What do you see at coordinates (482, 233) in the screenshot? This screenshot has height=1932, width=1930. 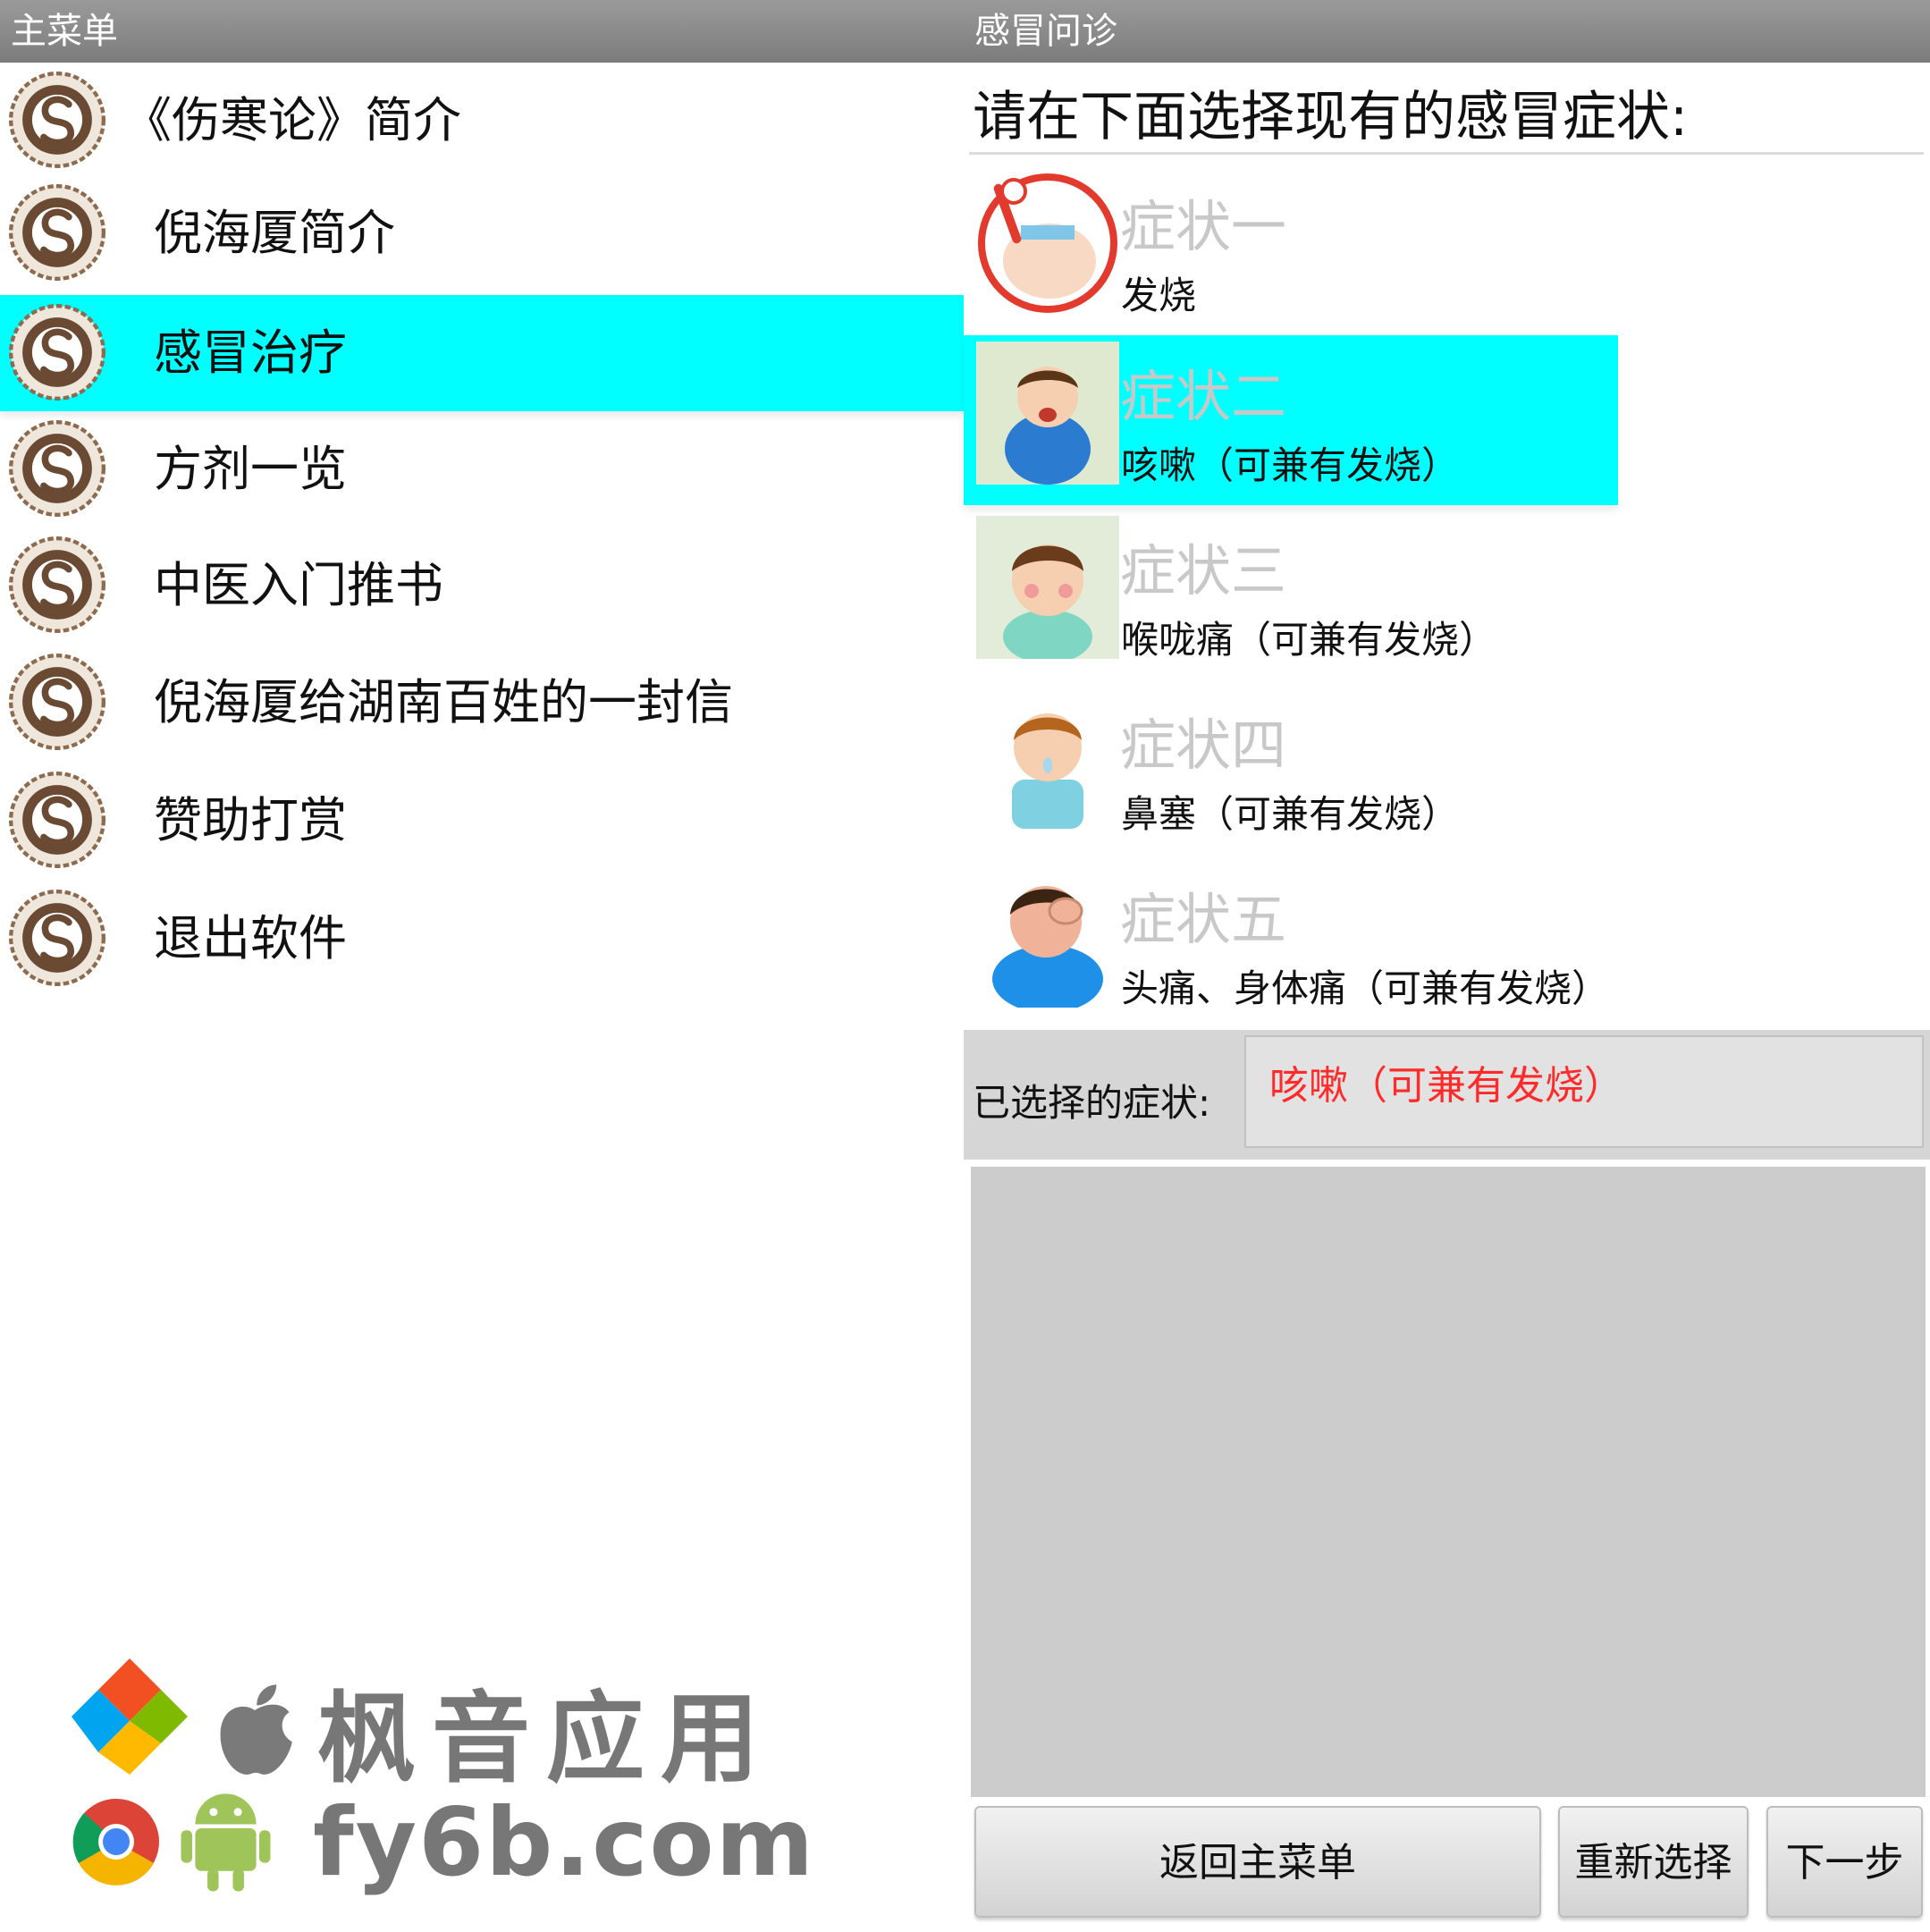 I see `menu-item: 倪海厦简介` at bounding box center [482, 233].